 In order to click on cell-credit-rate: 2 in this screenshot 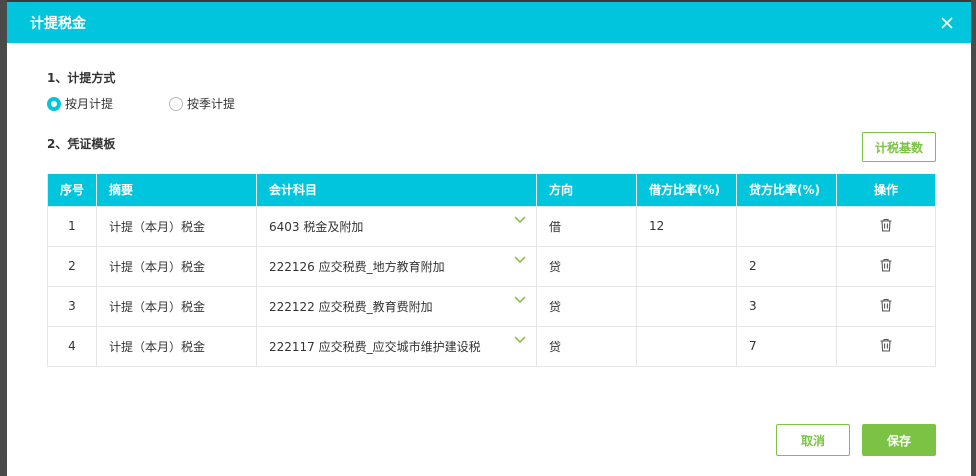, I will do `click(786, 266)`.